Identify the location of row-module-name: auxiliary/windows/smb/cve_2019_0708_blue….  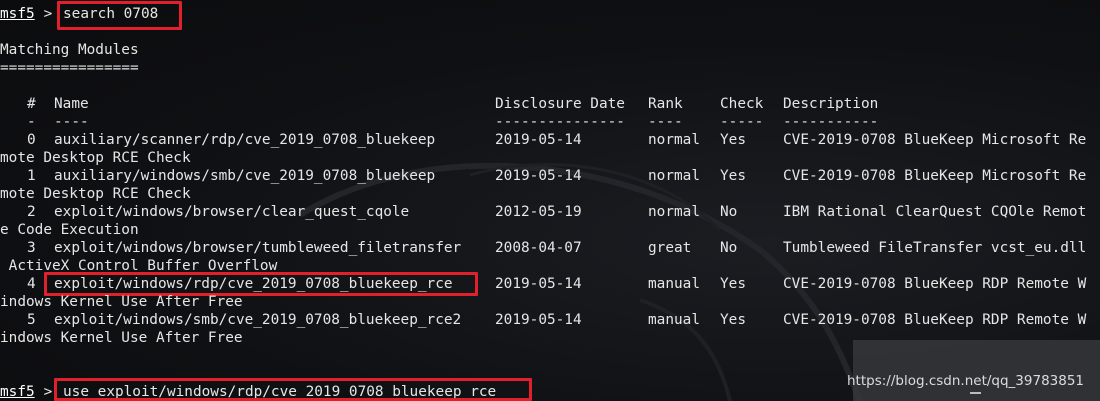
(245, 176).